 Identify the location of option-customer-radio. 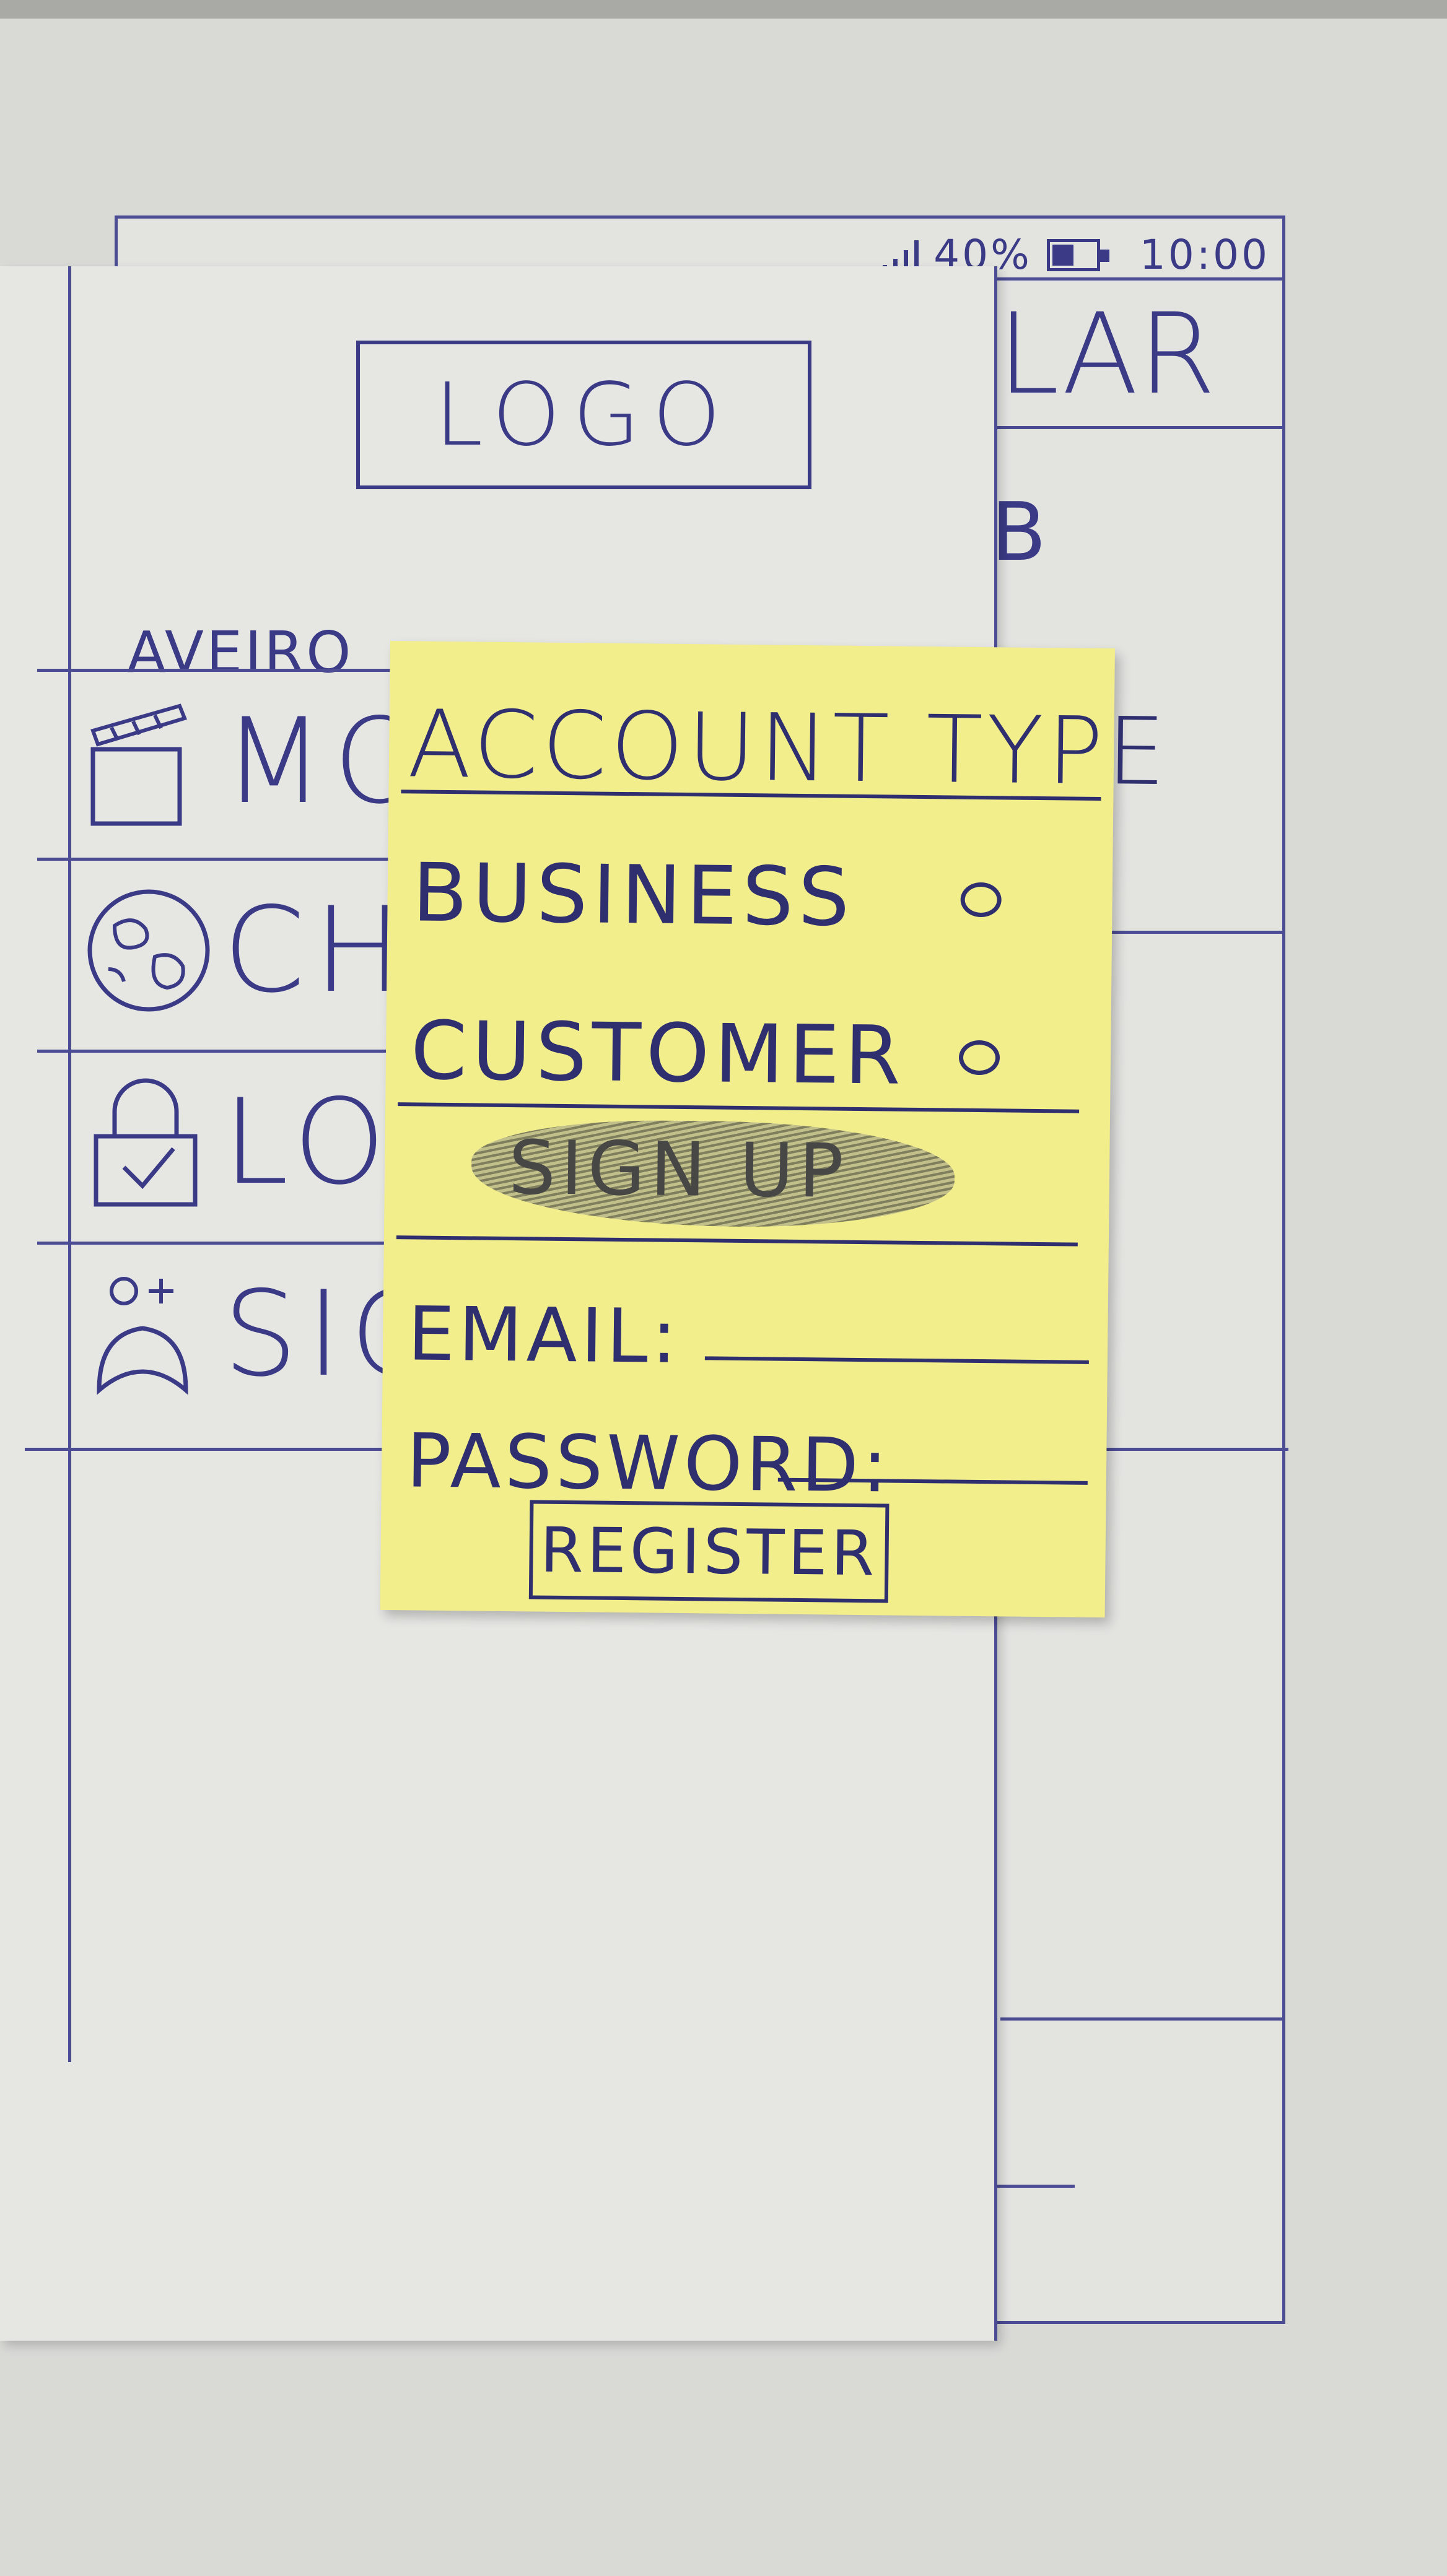
(979, 1058).